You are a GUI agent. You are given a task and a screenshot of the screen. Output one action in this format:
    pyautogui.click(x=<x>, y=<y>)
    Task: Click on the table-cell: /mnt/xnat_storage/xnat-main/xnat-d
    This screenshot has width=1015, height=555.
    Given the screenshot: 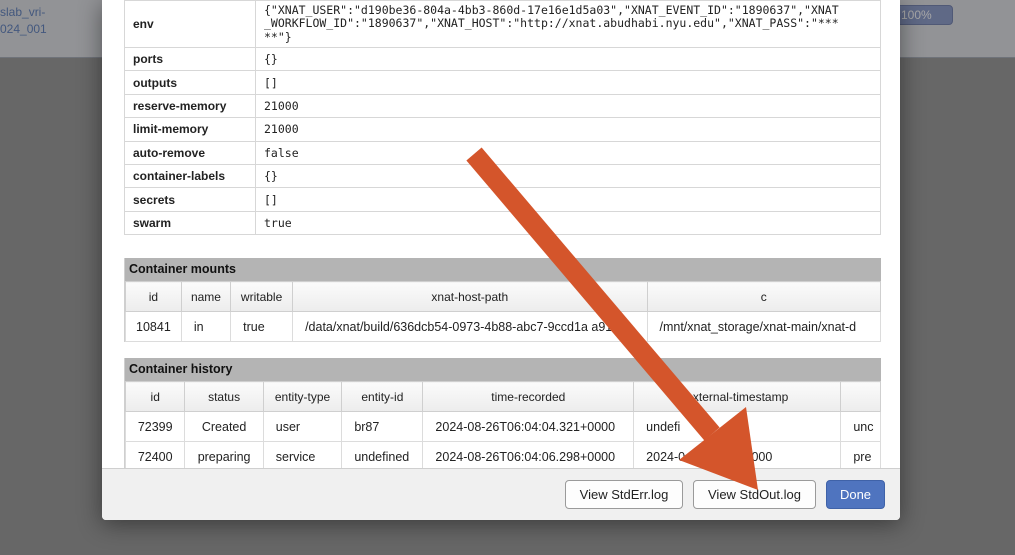 What is the action you would take?
    pyautogui.click(x=763, y=326)
    